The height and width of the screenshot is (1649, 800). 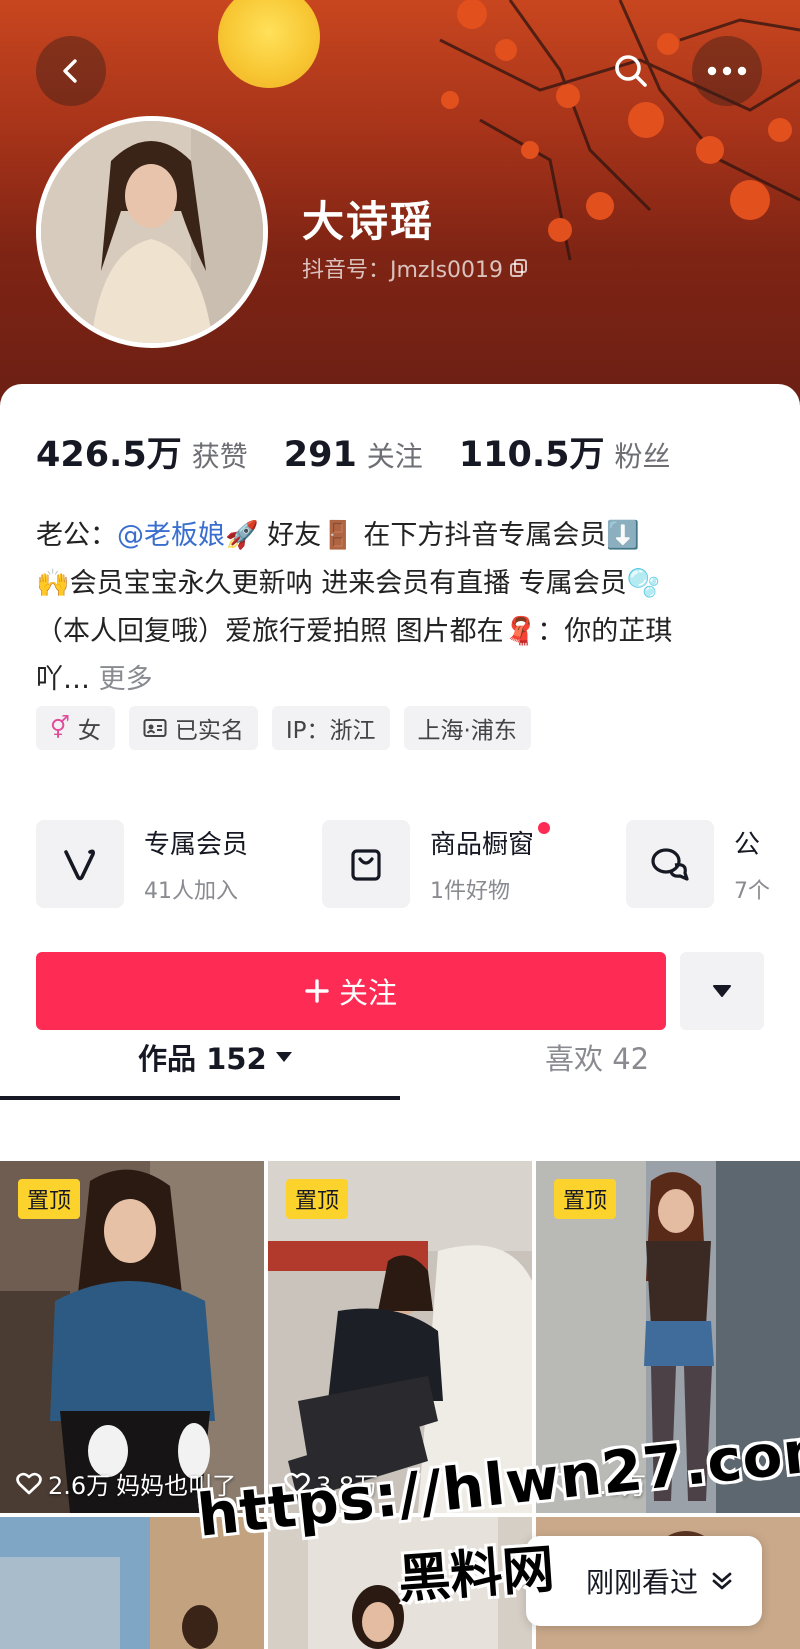 I want to click on stat-followers: 110.5万 粉丝, so click(x=565, y=451).